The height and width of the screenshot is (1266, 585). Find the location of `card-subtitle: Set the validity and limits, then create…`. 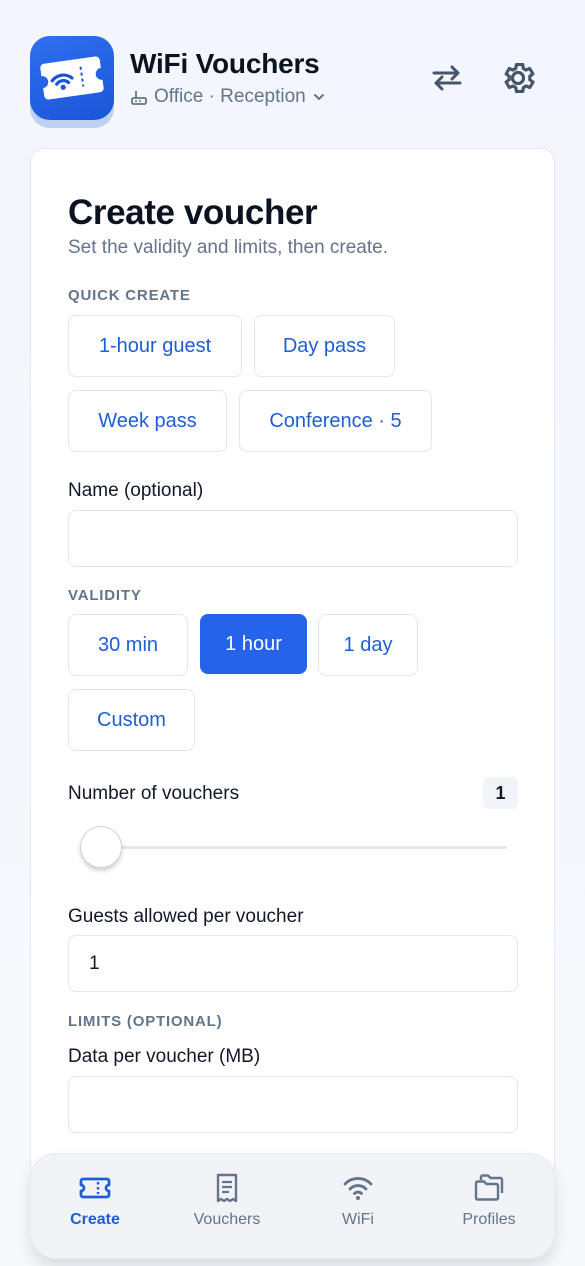

card-subtitle: Set the validity and limits, then create… is located at coordinates (228, 247).